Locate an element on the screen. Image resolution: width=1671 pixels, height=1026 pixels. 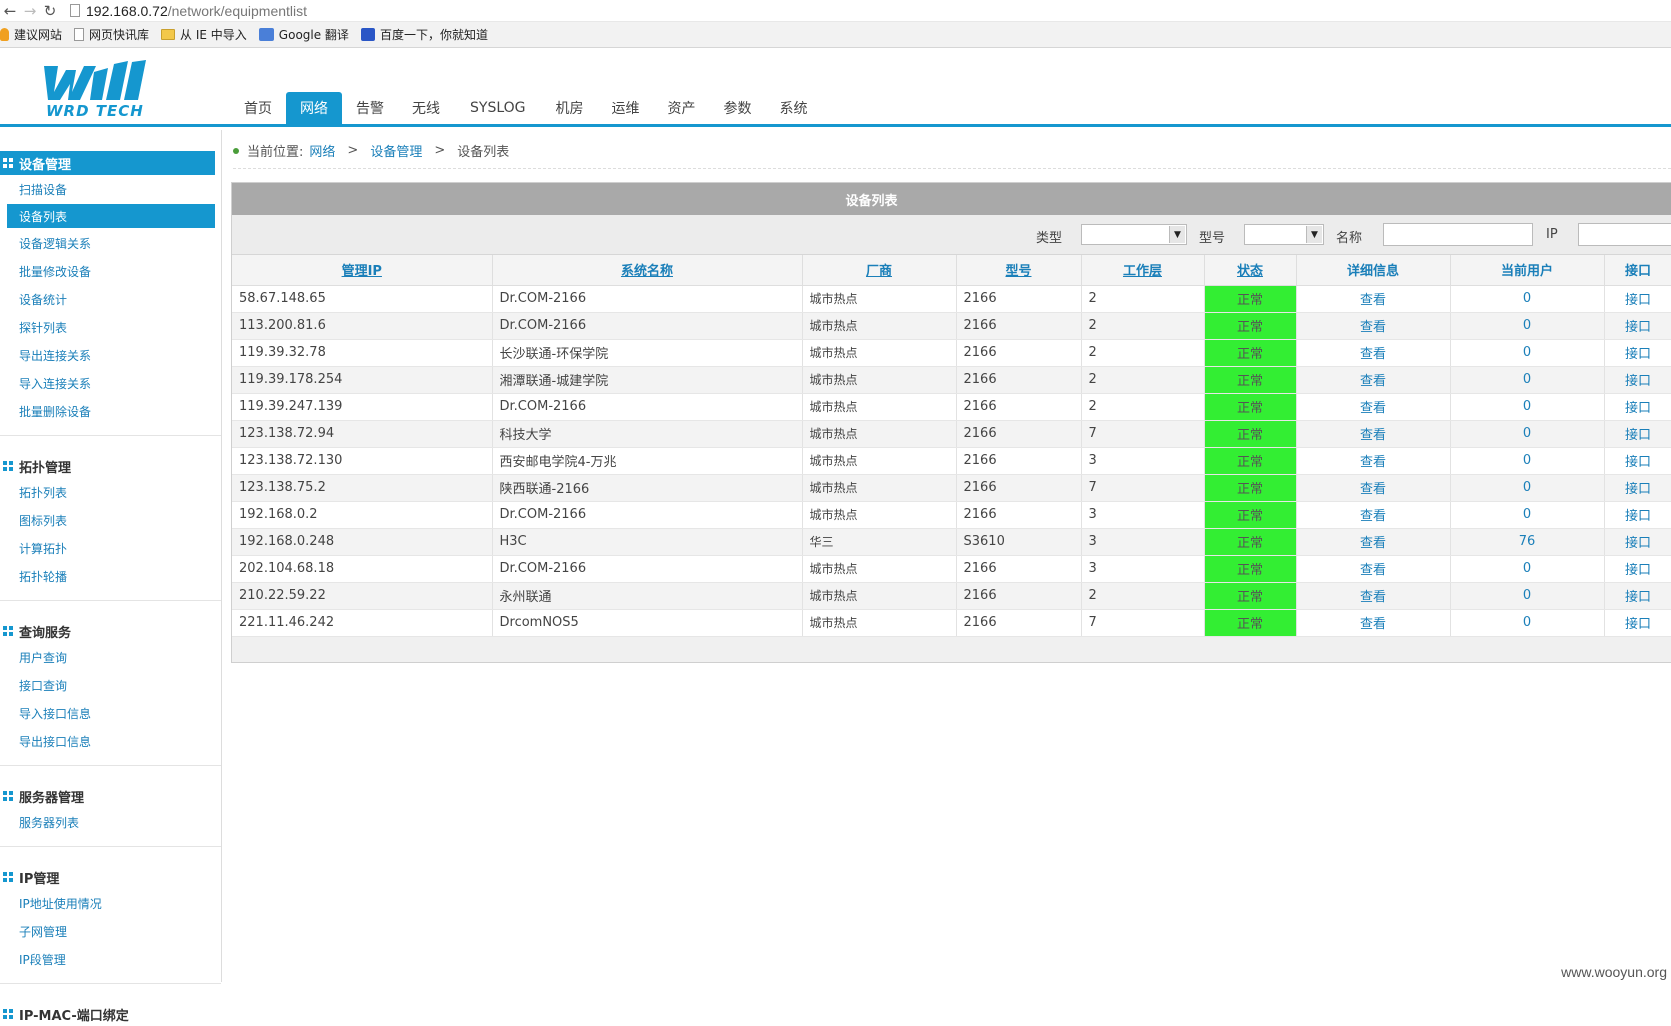
tab-syslog: SYSLOG is located at coordinates (498, 108).